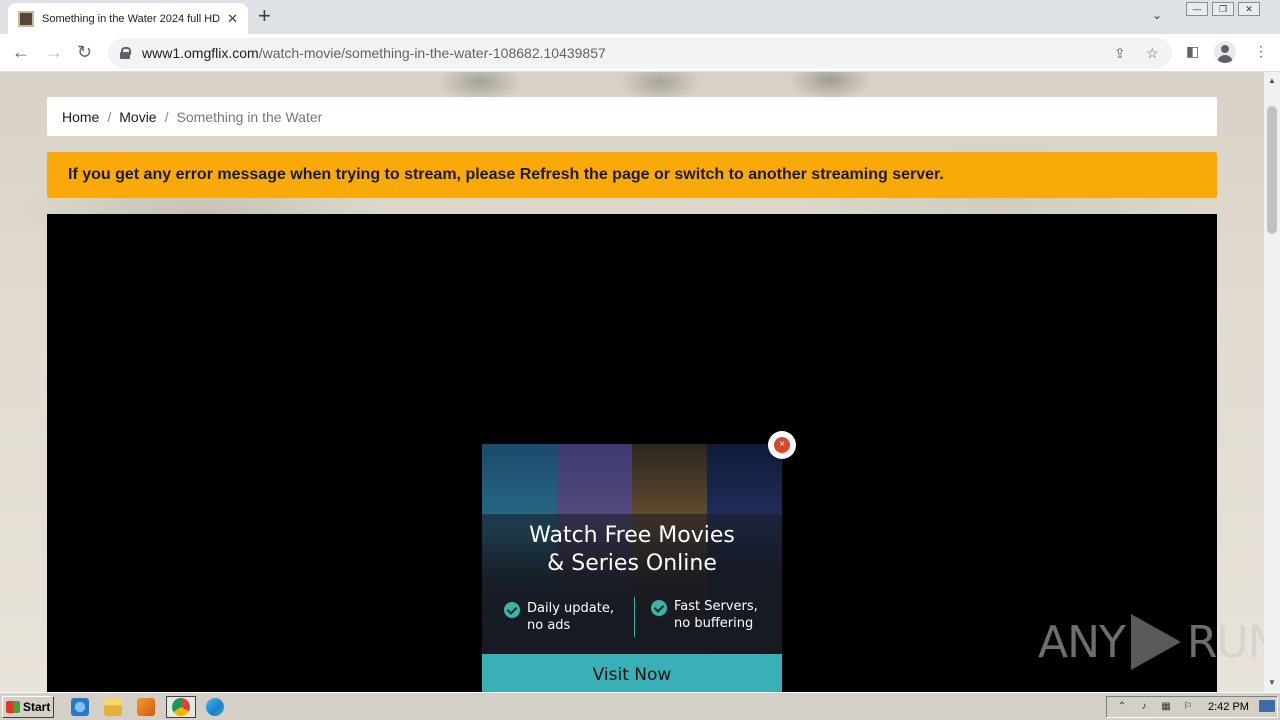 The image size is (1280, 720). What do you see at coordinates (559, 617) in the screenshot?
I see `ad-feature-daily: Daily update, no ads` at bounding box center [559, 617].